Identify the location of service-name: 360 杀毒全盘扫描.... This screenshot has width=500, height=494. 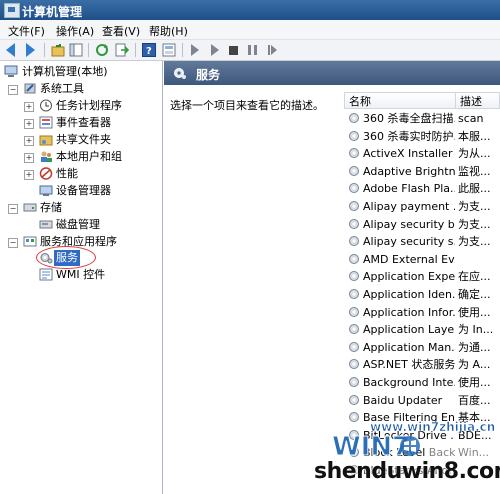
(409, 118).